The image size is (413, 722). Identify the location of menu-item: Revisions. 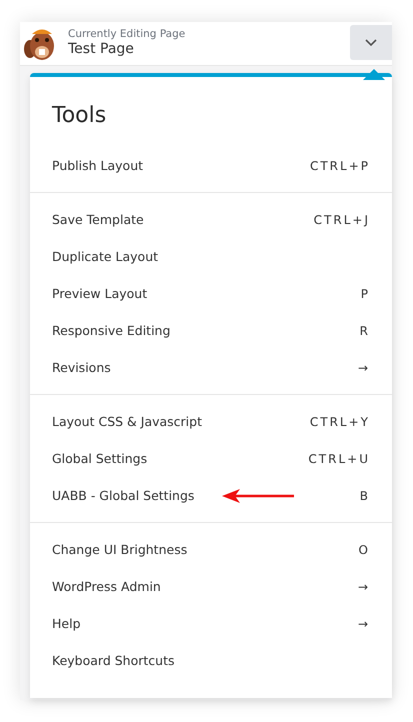
(81, 368).